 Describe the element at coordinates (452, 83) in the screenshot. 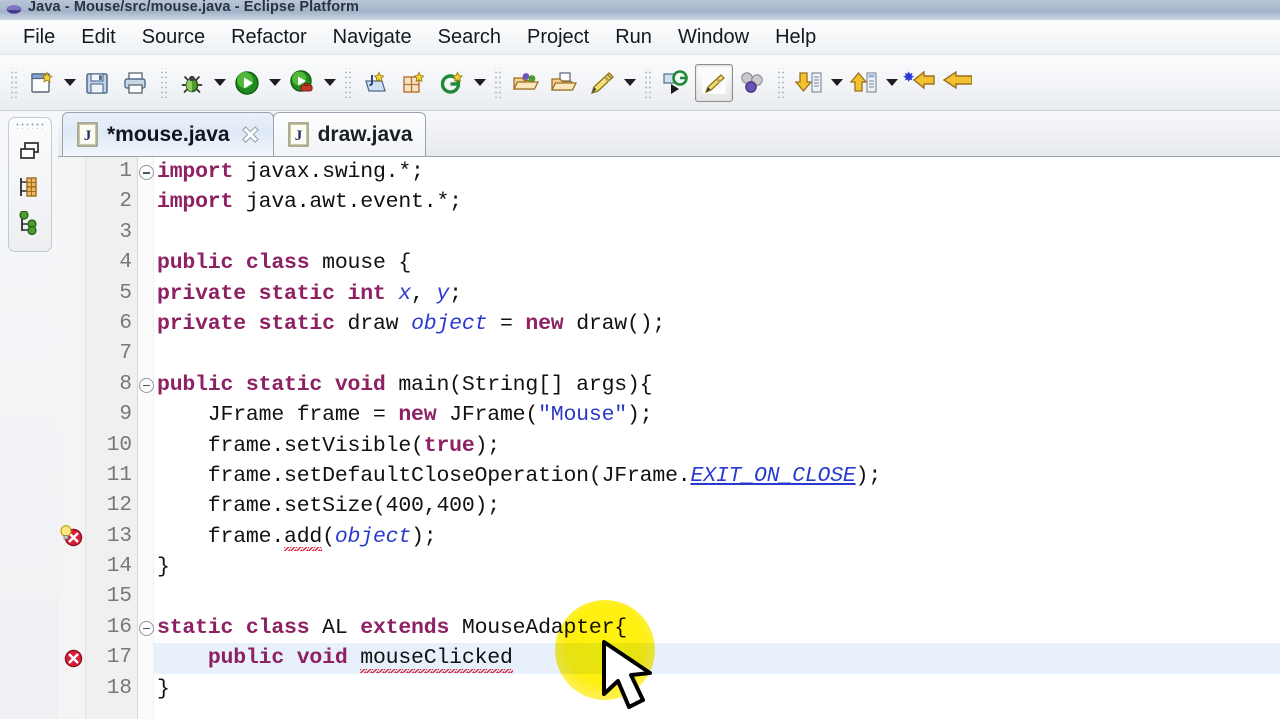

I see `new-class-button` at that location.